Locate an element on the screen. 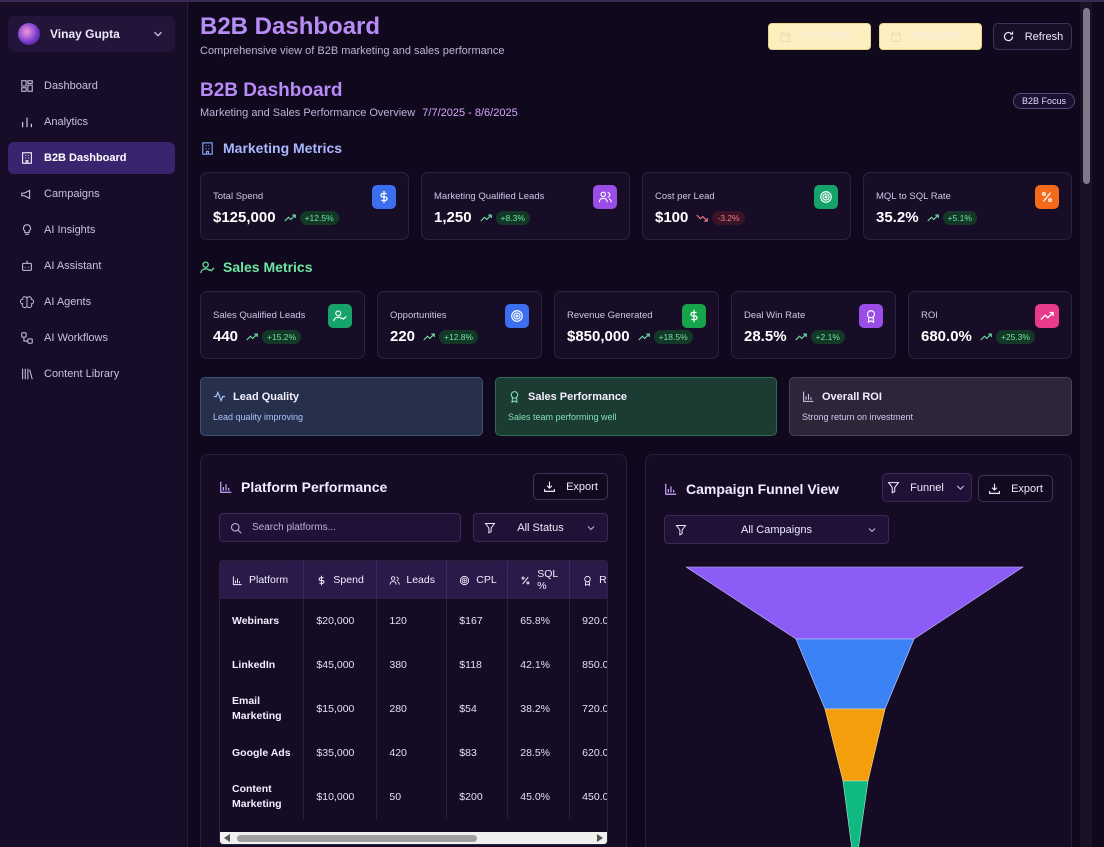 This screenshot has width=1104, height=847. status-text: Sales team performing well is located at coordinates (562, 417).